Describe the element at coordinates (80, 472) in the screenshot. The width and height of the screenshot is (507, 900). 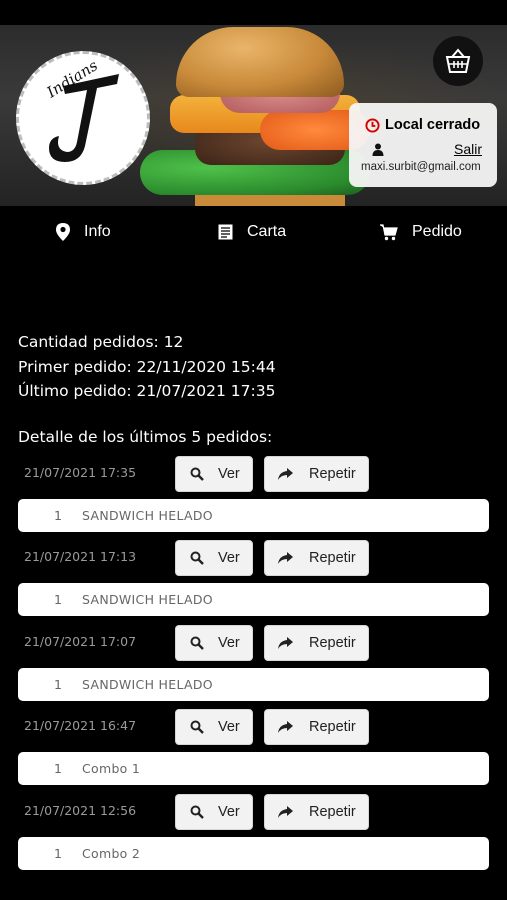
I see `order-date: 21/07/2021 17:35` at that location.